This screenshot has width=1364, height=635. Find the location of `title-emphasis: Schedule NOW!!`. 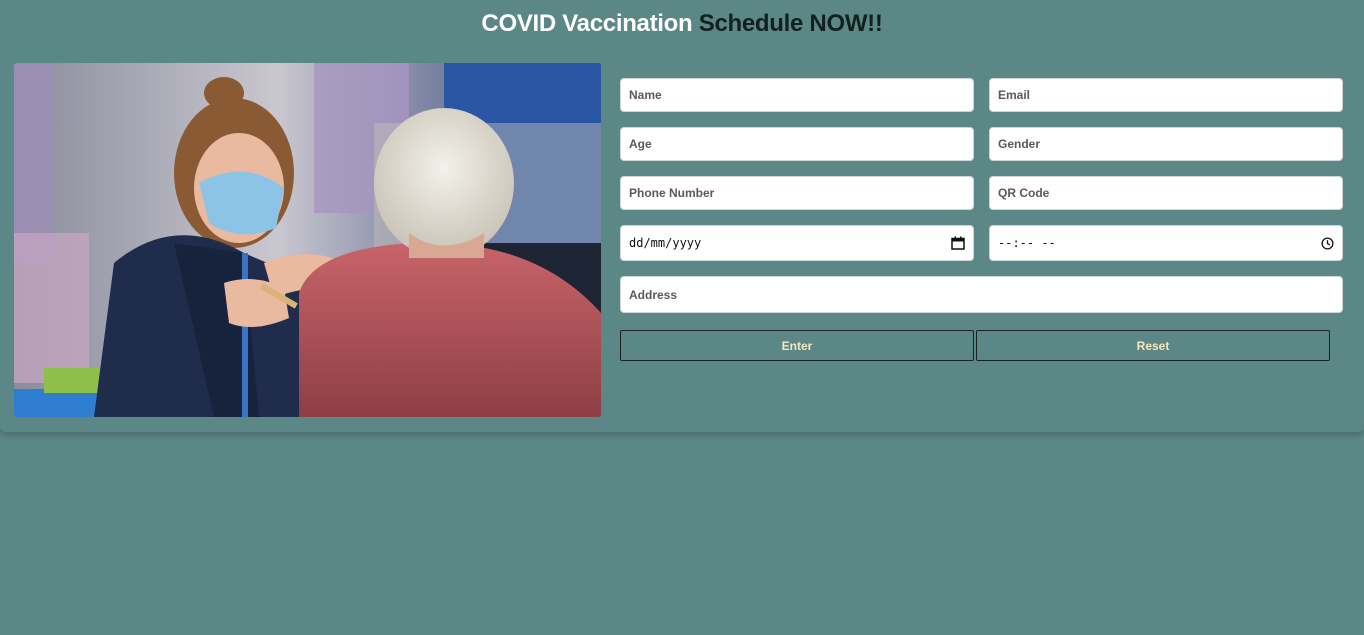

title-emphasis: Schedule NOW!! is located at coordinates (790, 23).